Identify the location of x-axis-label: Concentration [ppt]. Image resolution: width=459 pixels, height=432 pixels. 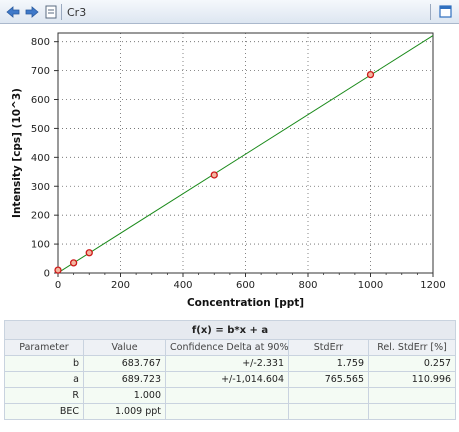
(245, 303).